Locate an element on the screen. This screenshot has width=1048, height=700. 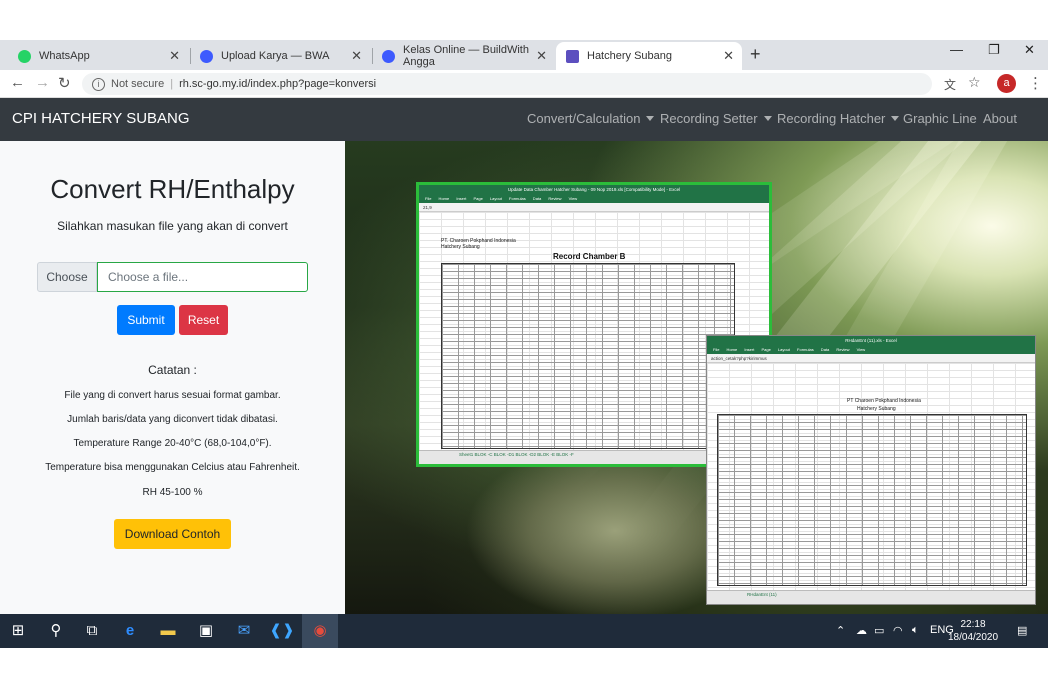
clock: 22:18 18/04/2020 is located at coordinates (973, 631).